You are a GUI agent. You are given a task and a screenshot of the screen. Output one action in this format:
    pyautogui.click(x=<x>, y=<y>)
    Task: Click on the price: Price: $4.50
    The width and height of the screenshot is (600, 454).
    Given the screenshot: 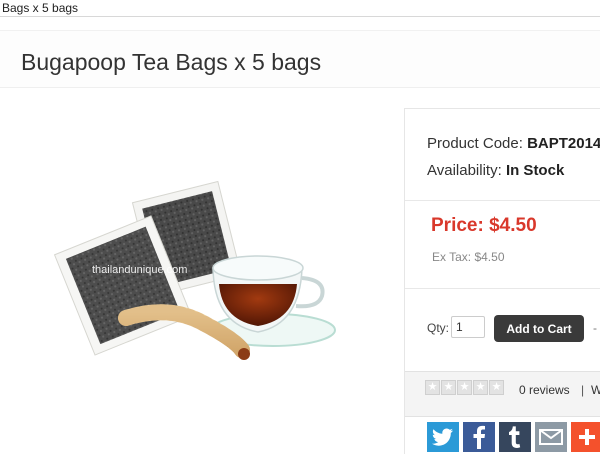 What is the action you would take?
    pyautogui.click(x=484, y=225)
    